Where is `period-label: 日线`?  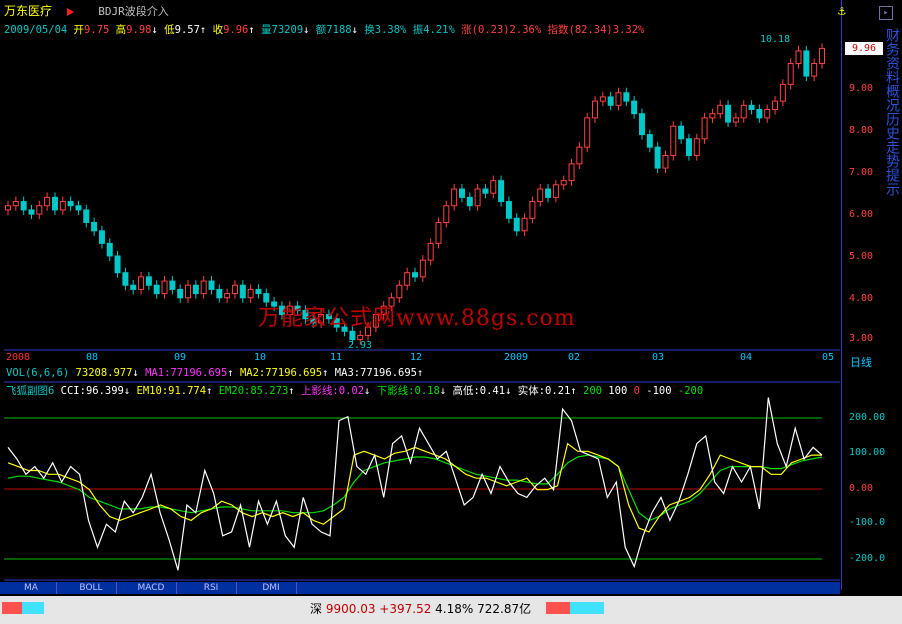 period-label: 日线 is located at coordinates (861, 362).